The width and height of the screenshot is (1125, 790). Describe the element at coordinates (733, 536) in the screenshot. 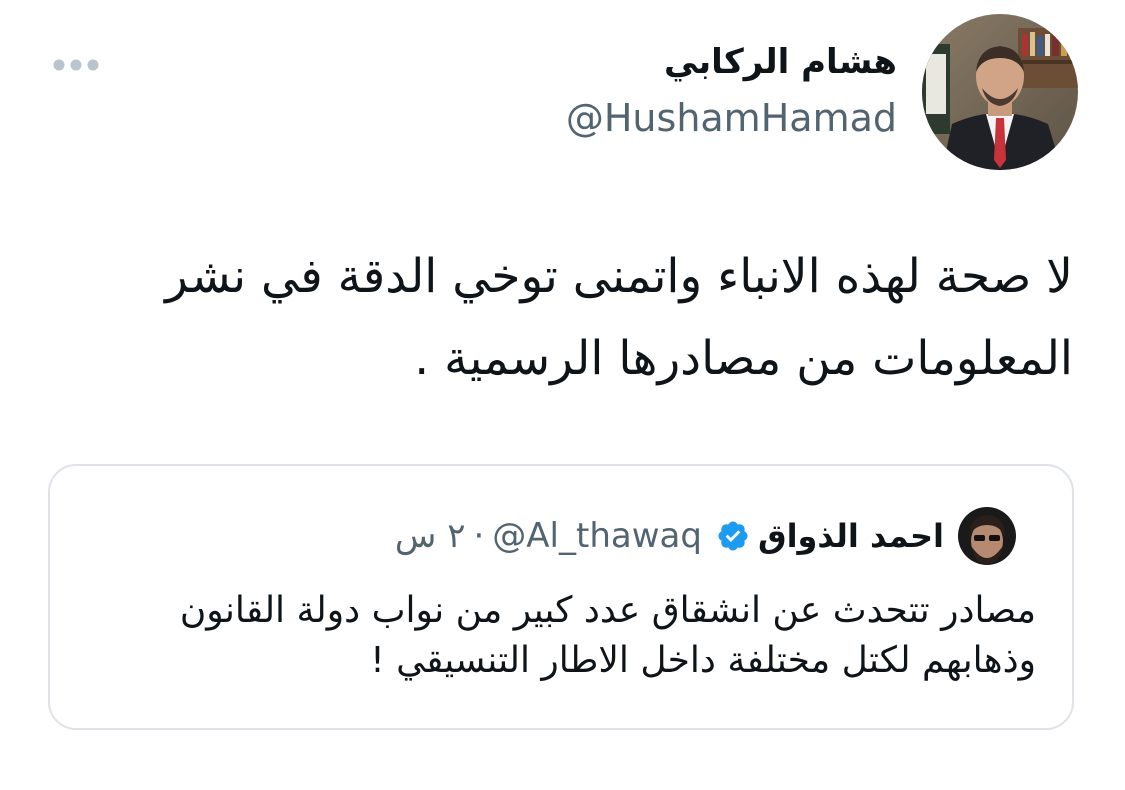

I see `verified-badge-icon` at that location.